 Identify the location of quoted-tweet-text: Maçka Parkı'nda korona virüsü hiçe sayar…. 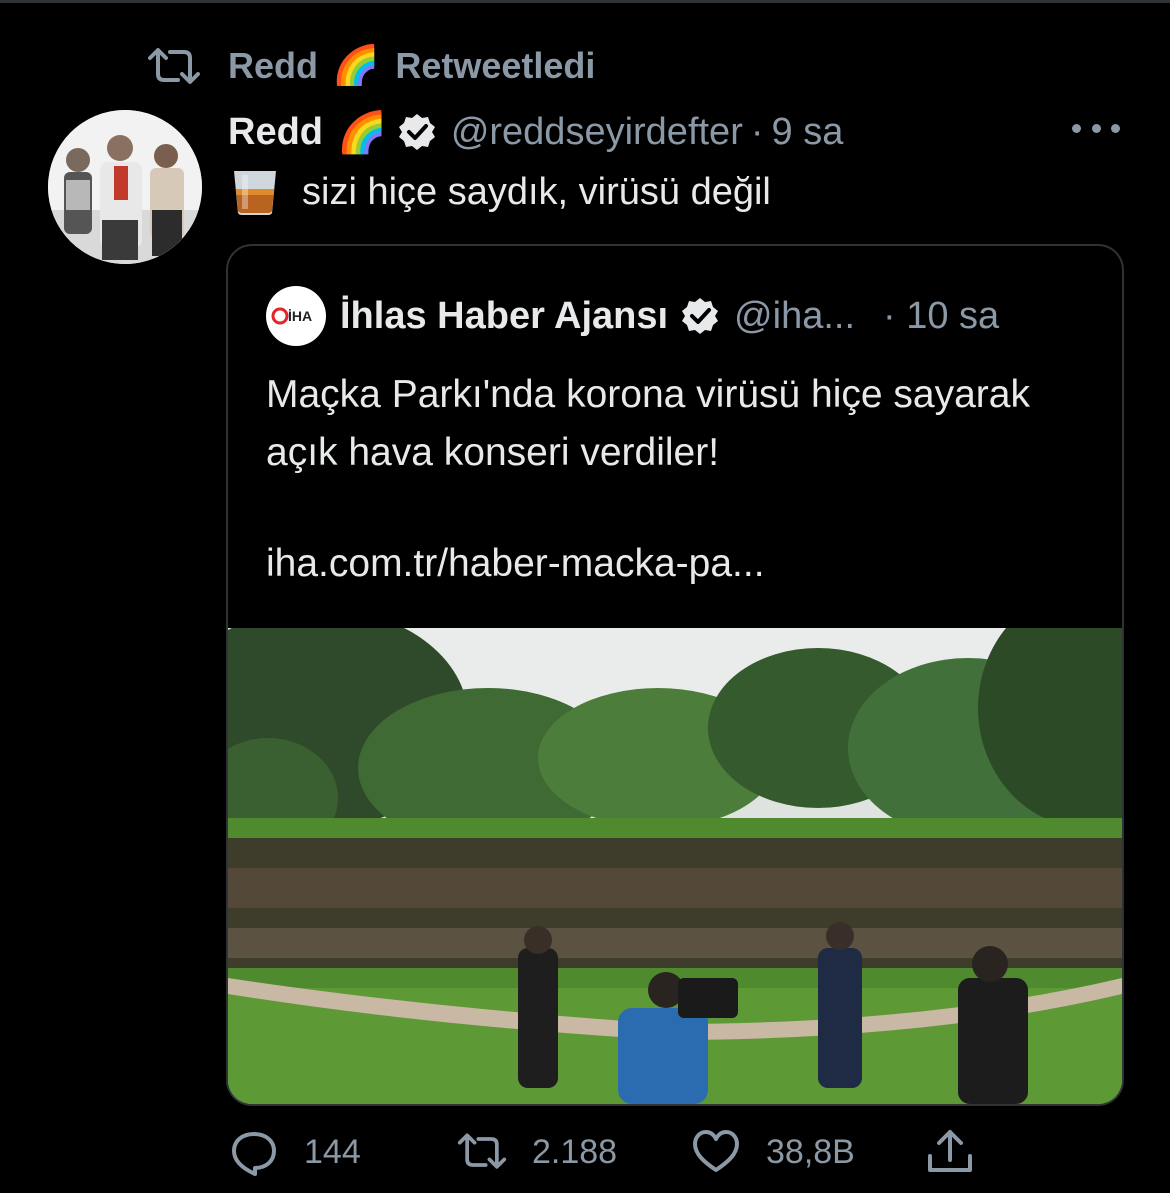
(648, 423).